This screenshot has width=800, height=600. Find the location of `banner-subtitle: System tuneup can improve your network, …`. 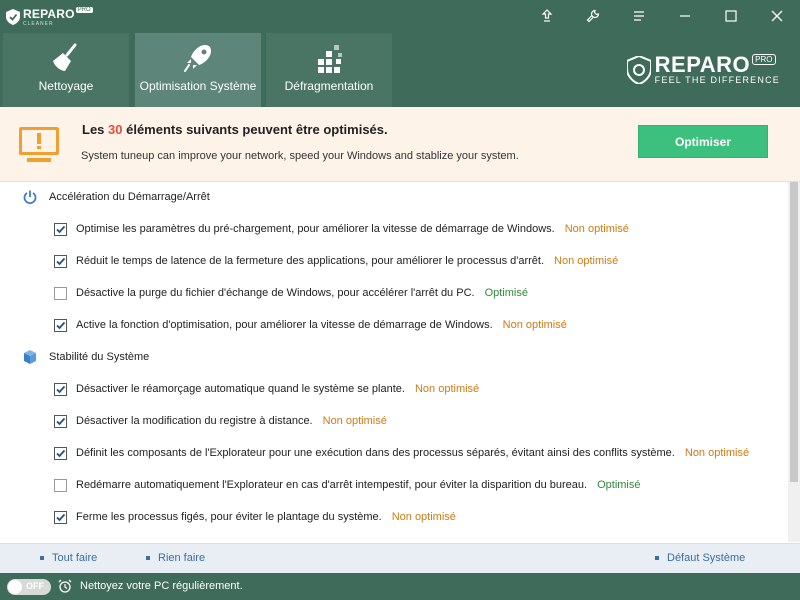

banner-subtitle: System tuneup can improve your network, … is located at coordinates (300, 156).